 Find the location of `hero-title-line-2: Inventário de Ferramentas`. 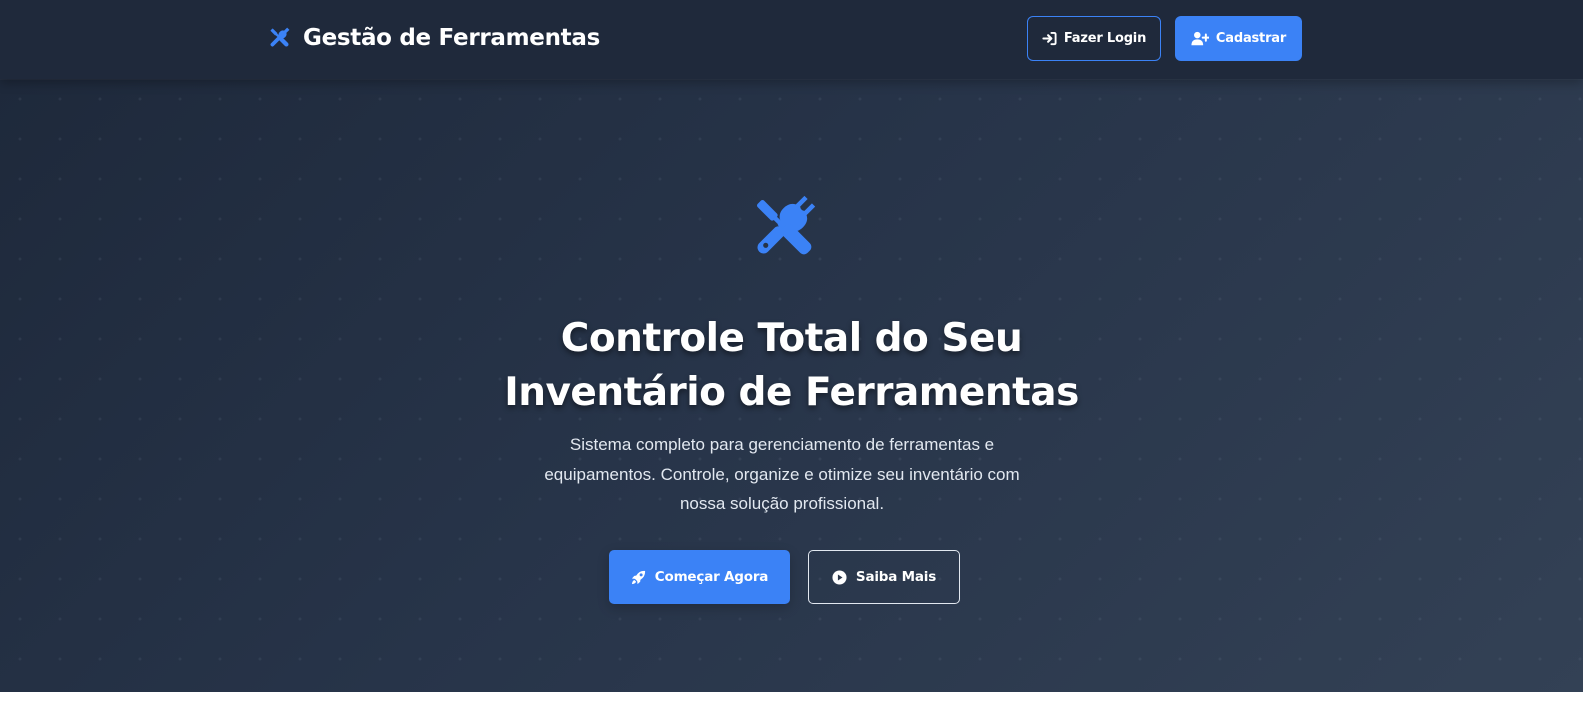

hero-title-line-2: Inventário de Ferramentas is located at coordinates (791, 392).